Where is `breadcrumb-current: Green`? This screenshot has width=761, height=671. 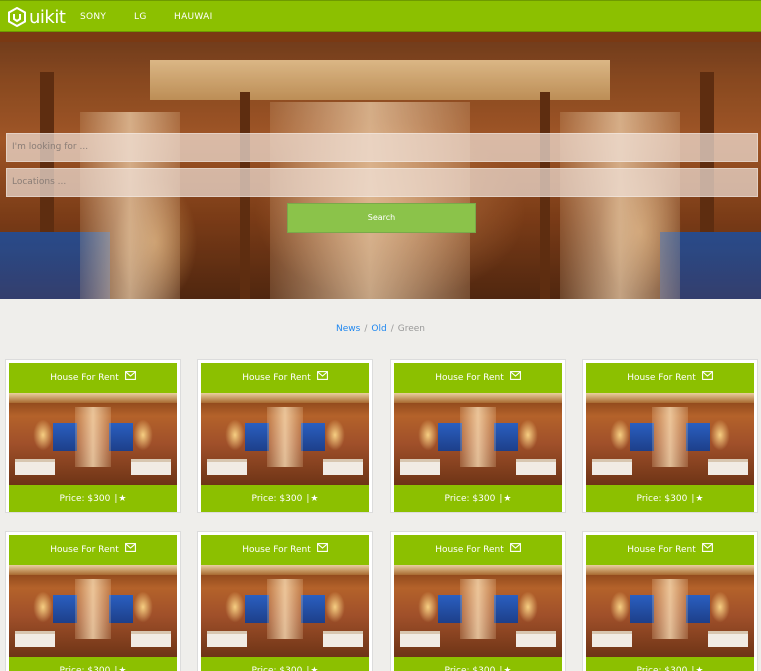 breadcrumb-current: Green is located at coordinates (411, 329).